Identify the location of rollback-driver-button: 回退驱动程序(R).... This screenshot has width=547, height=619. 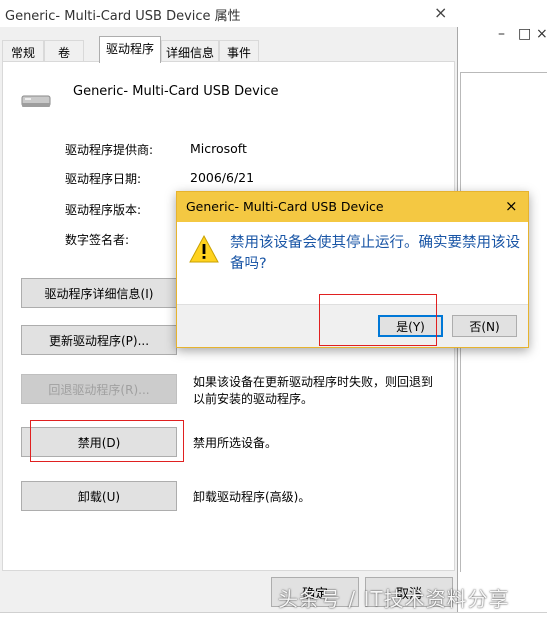
(99, 389).